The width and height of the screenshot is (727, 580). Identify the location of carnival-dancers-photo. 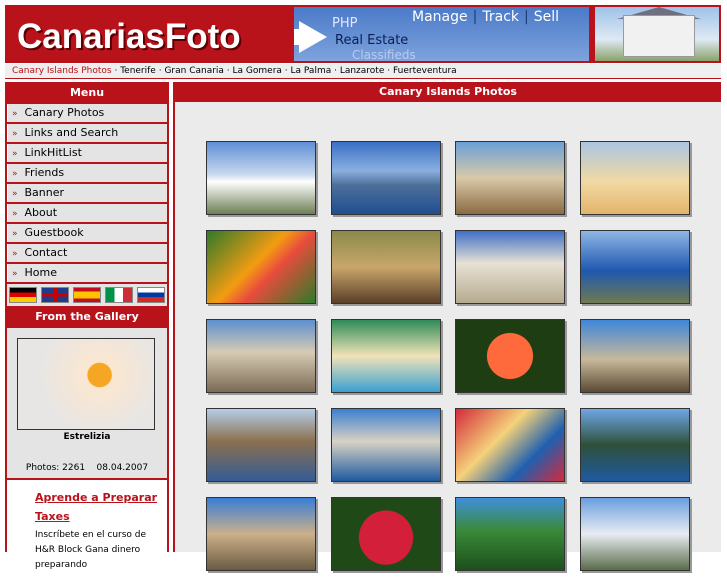
(510, 445).